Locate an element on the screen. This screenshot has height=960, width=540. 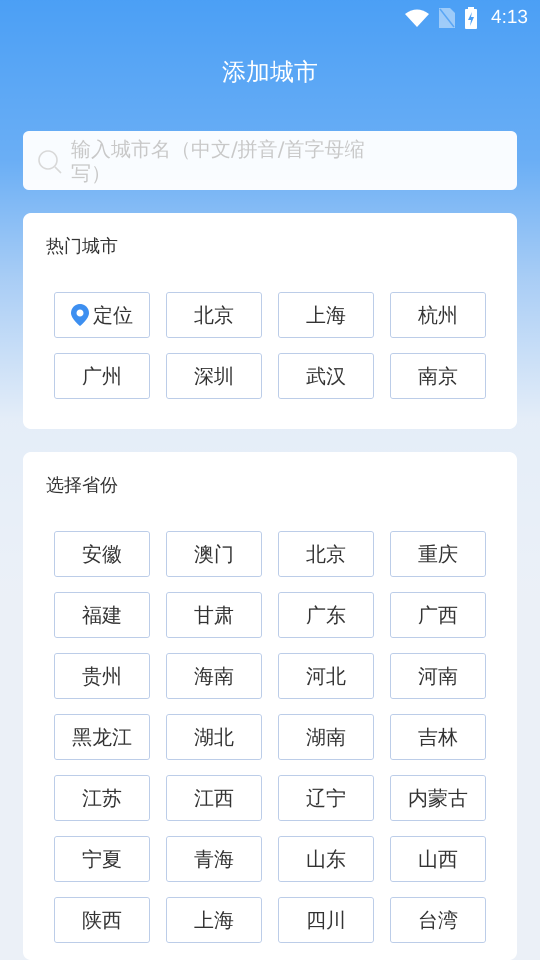
province-chip: 福建 is located at coordinates (102, 615).